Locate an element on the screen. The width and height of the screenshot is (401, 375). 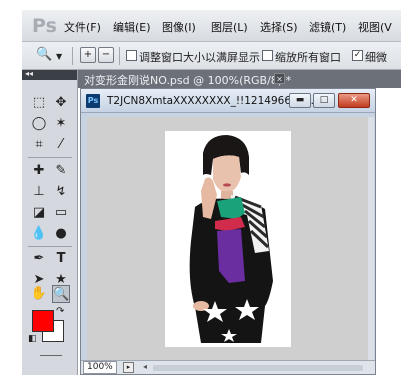
minimize-button: ▬ is located at coordinates (300, 100).